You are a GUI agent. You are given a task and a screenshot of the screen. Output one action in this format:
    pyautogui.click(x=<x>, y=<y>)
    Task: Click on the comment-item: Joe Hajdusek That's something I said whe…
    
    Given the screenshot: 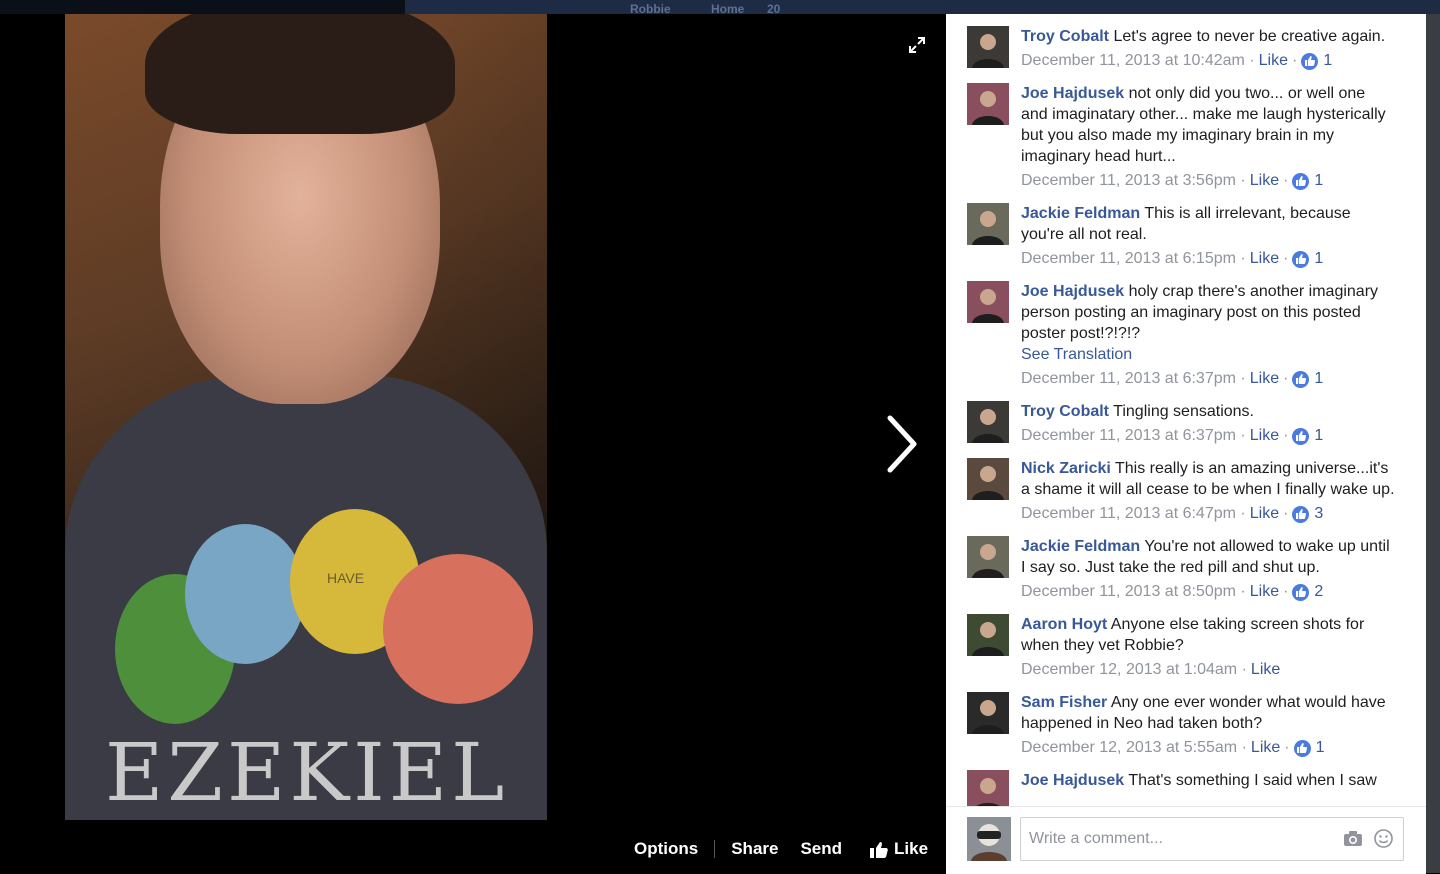 What is the action you would take?
    pyautogui.click(x=1186, y=782)
    